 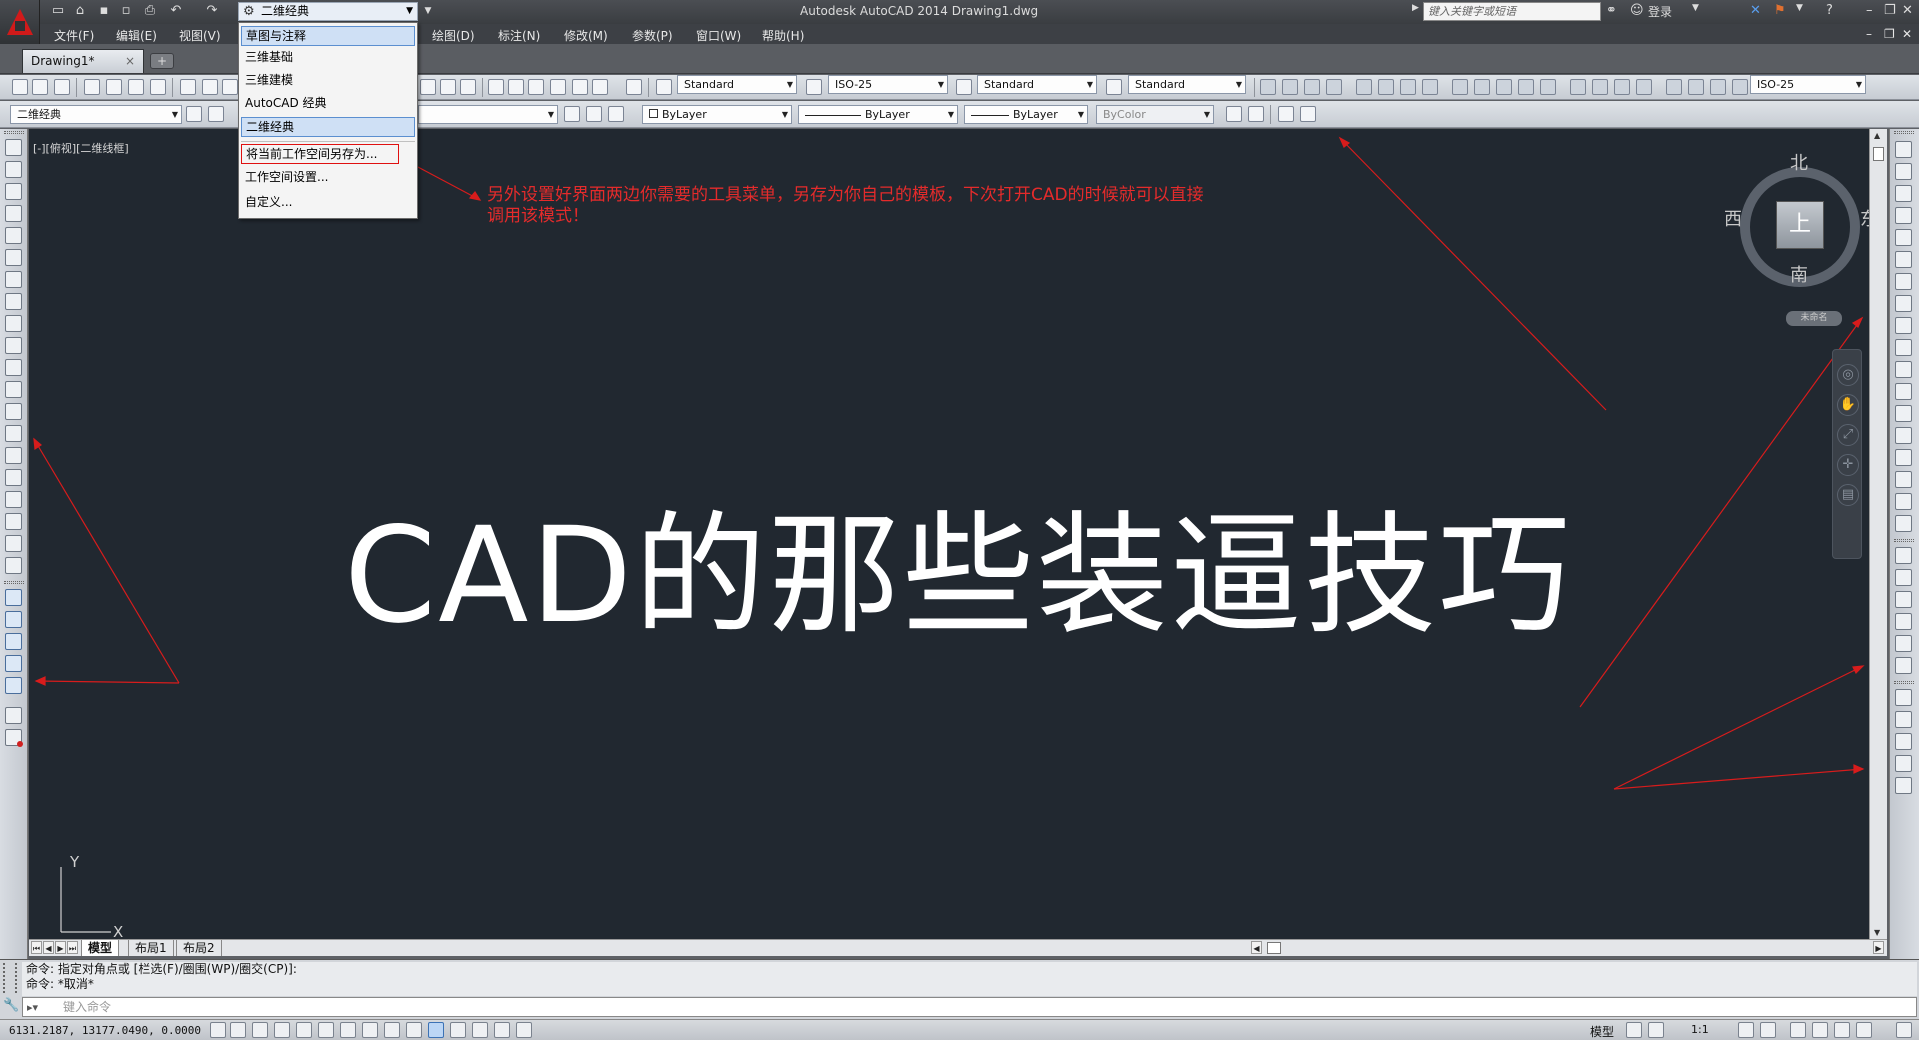 What do you see at coordinates (13, 477) in the screenshot?
I see `gradient-icon` at bounding box center [13, 477].